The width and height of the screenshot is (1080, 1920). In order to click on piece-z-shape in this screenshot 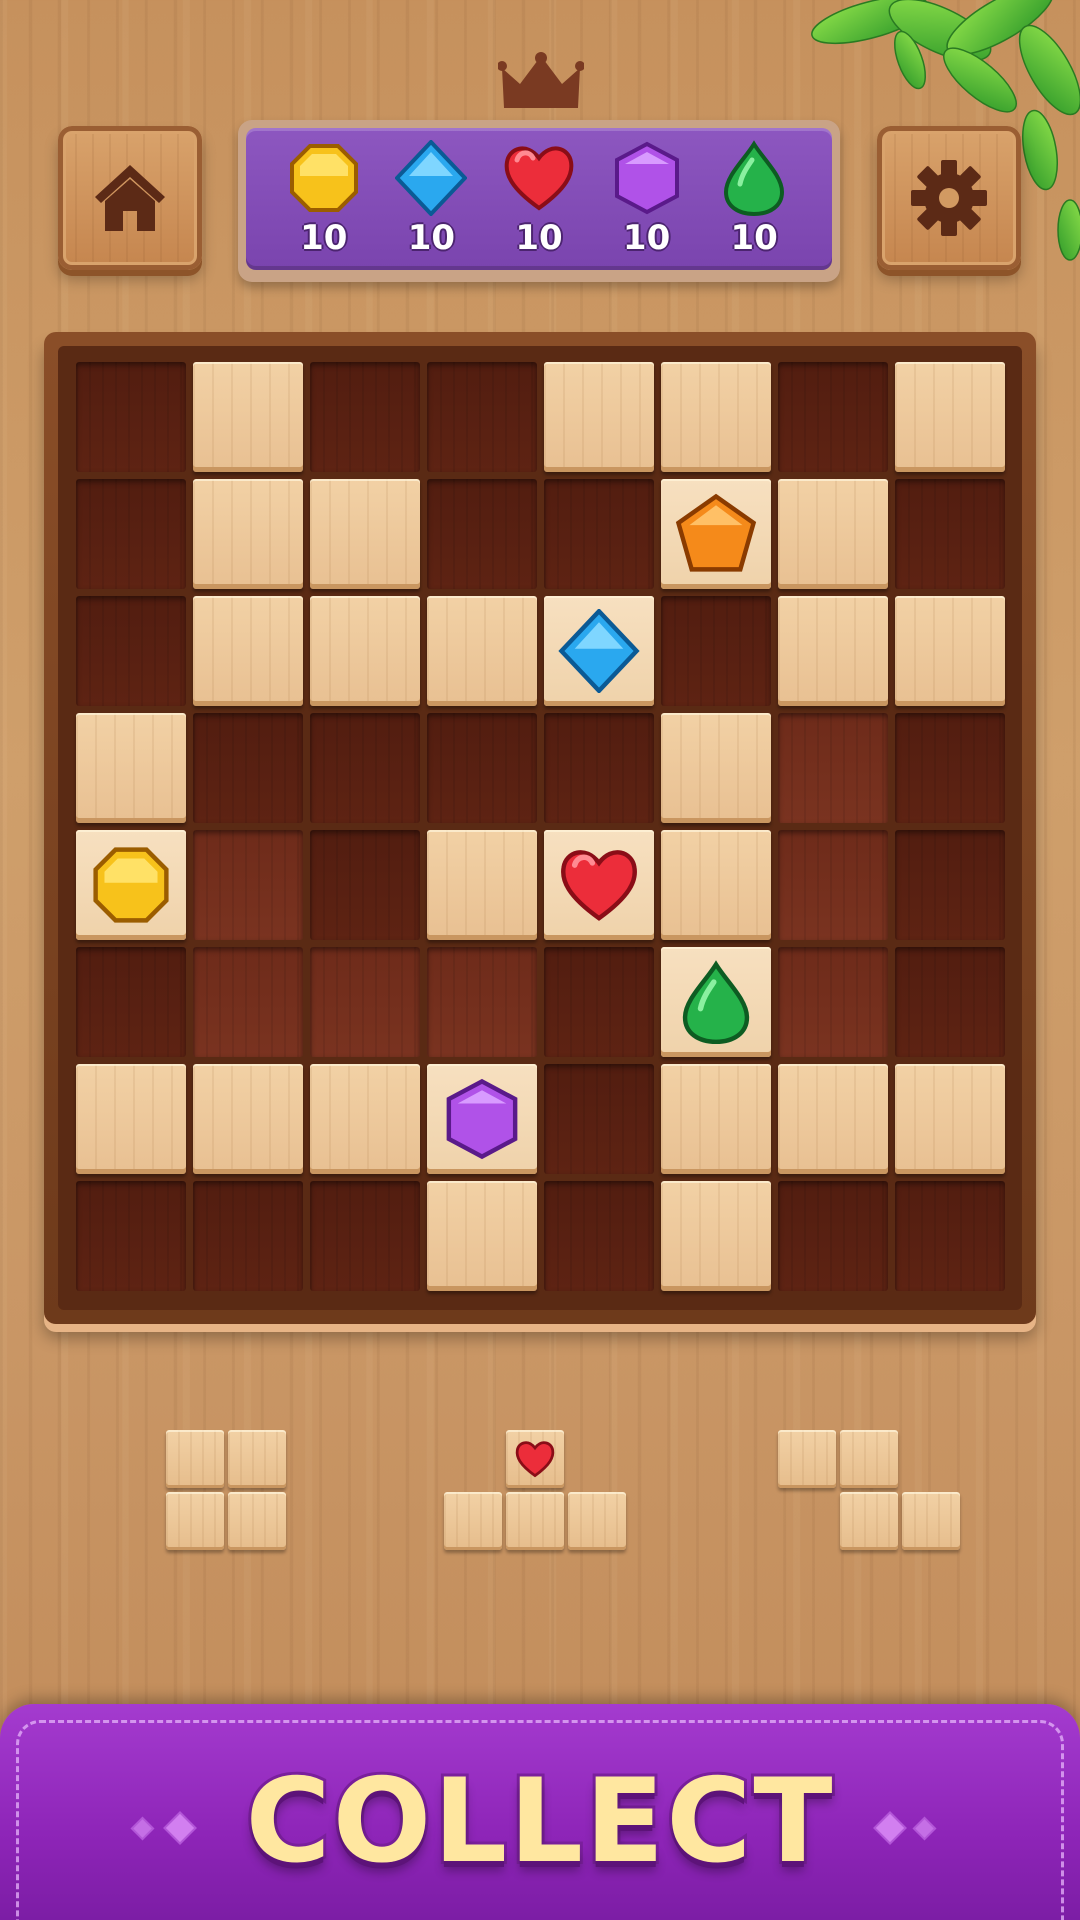, I will do `click(870, 1491)`.